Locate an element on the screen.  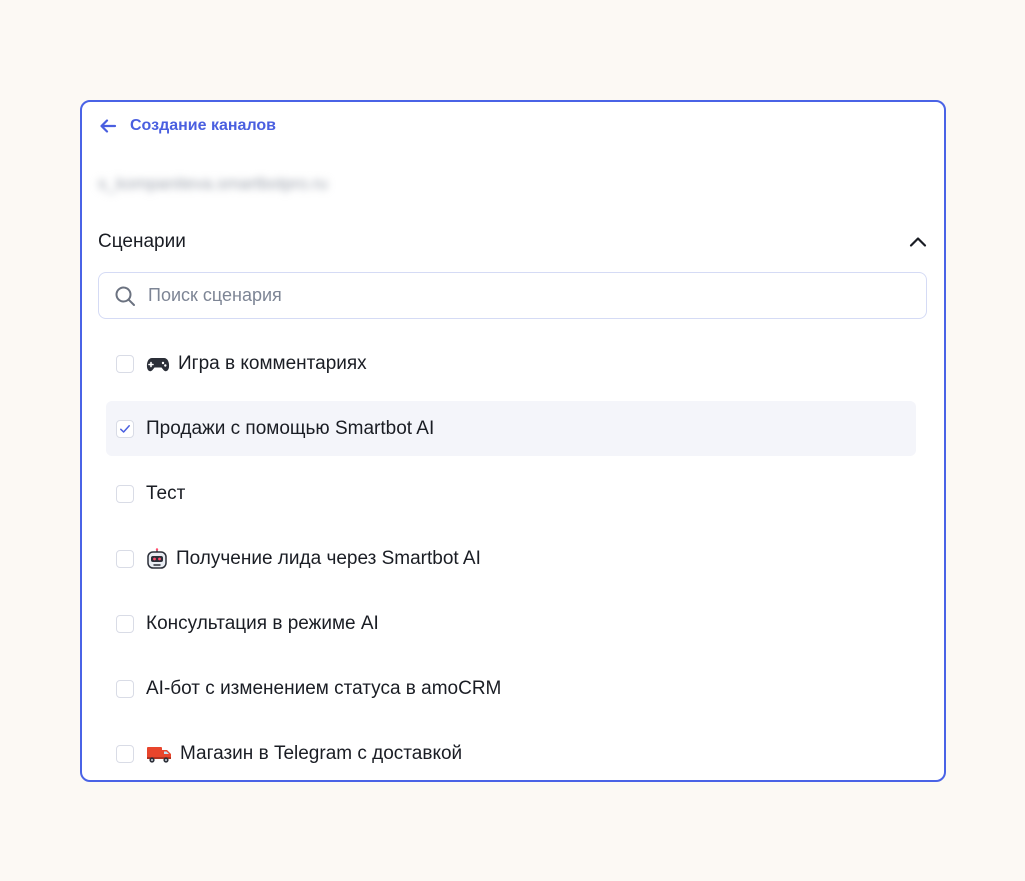
list-item: Получение лида через Smartbot AI is located at coordinates (511, 558).